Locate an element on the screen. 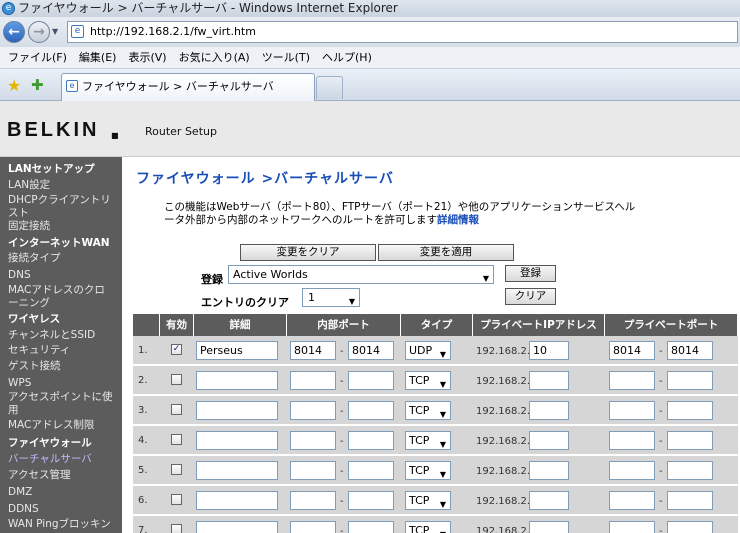 Image resolution: width=740 pixels, height=533 pixels. sidebar-item: 接続タイプ is located at coordinates (65, 258).